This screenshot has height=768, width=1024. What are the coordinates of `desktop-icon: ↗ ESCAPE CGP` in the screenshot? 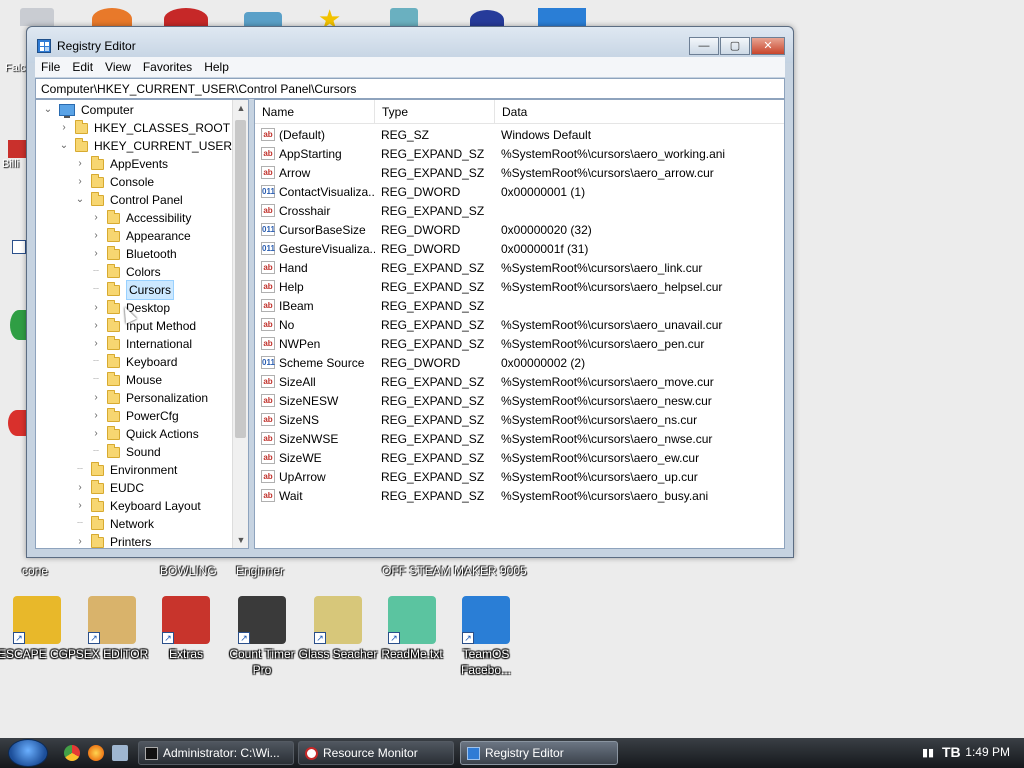 It's located at (38, 629).